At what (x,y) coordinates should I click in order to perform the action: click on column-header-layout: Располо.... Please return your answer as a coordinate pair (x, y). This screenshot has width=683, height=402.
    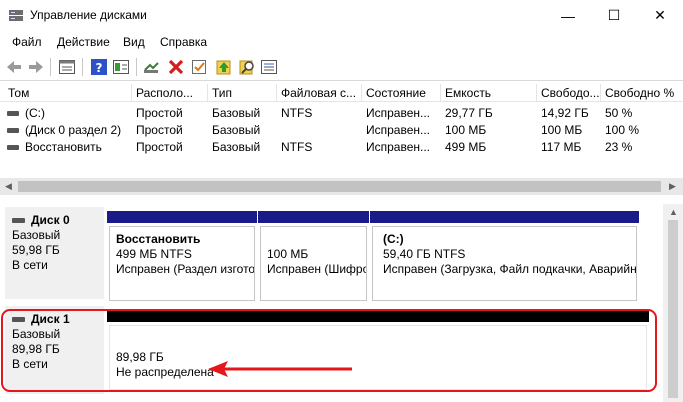
    Looking at the image, I should click on (170, 93).